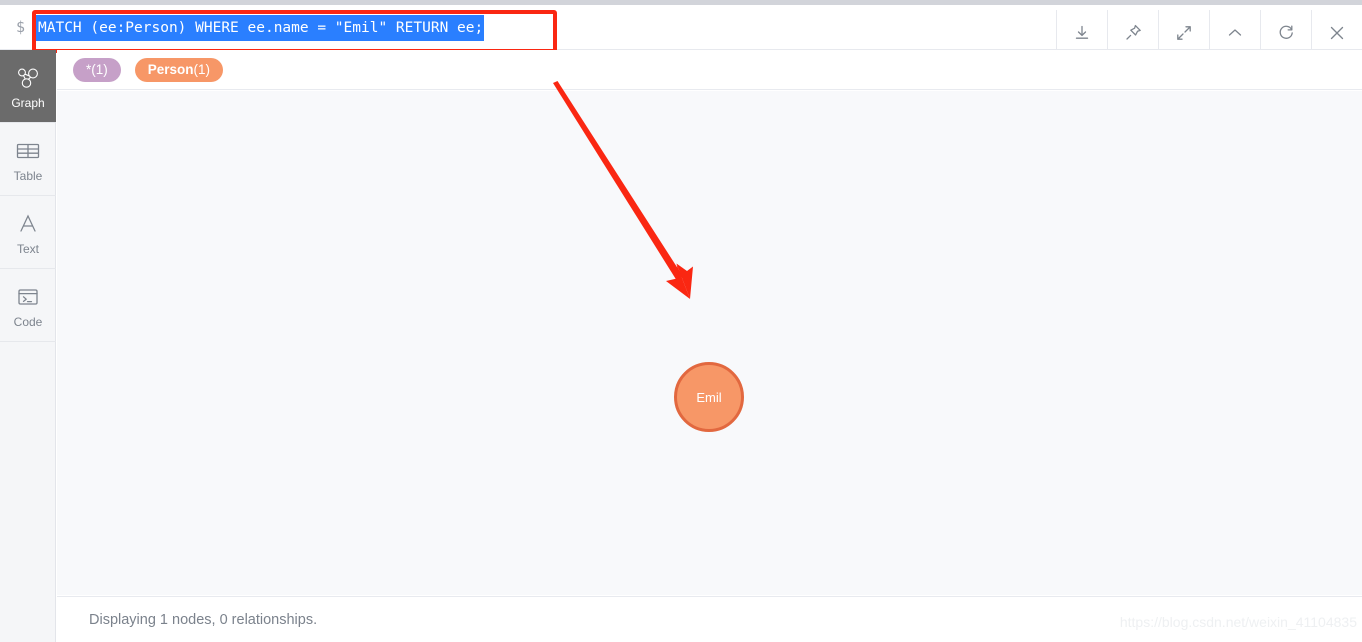 This screenshot has height=642, width=1362. What do you see at coordinates (28, 224) in the screenshot?
I see `text-icon` at bounding box center [28, 224].